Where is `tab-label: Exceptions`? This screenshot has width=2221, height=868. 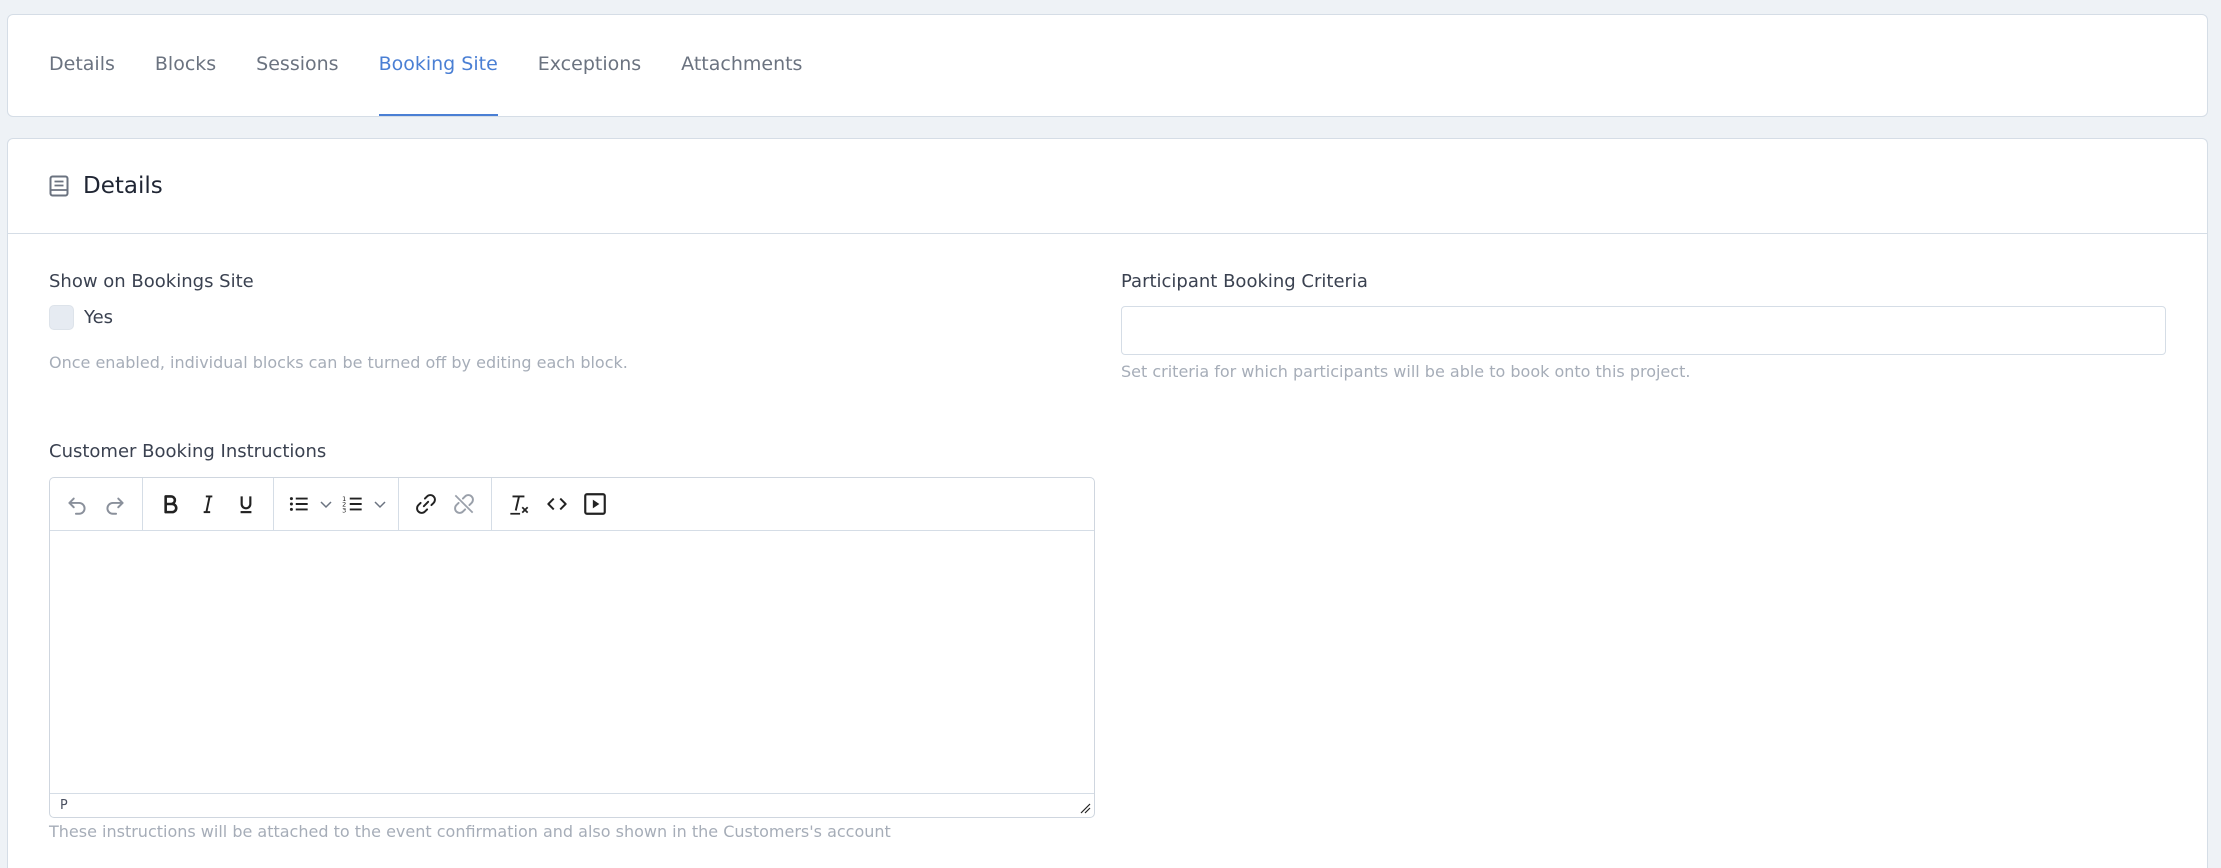
tab-label: Exceptions is located at coordinates (589, 63).